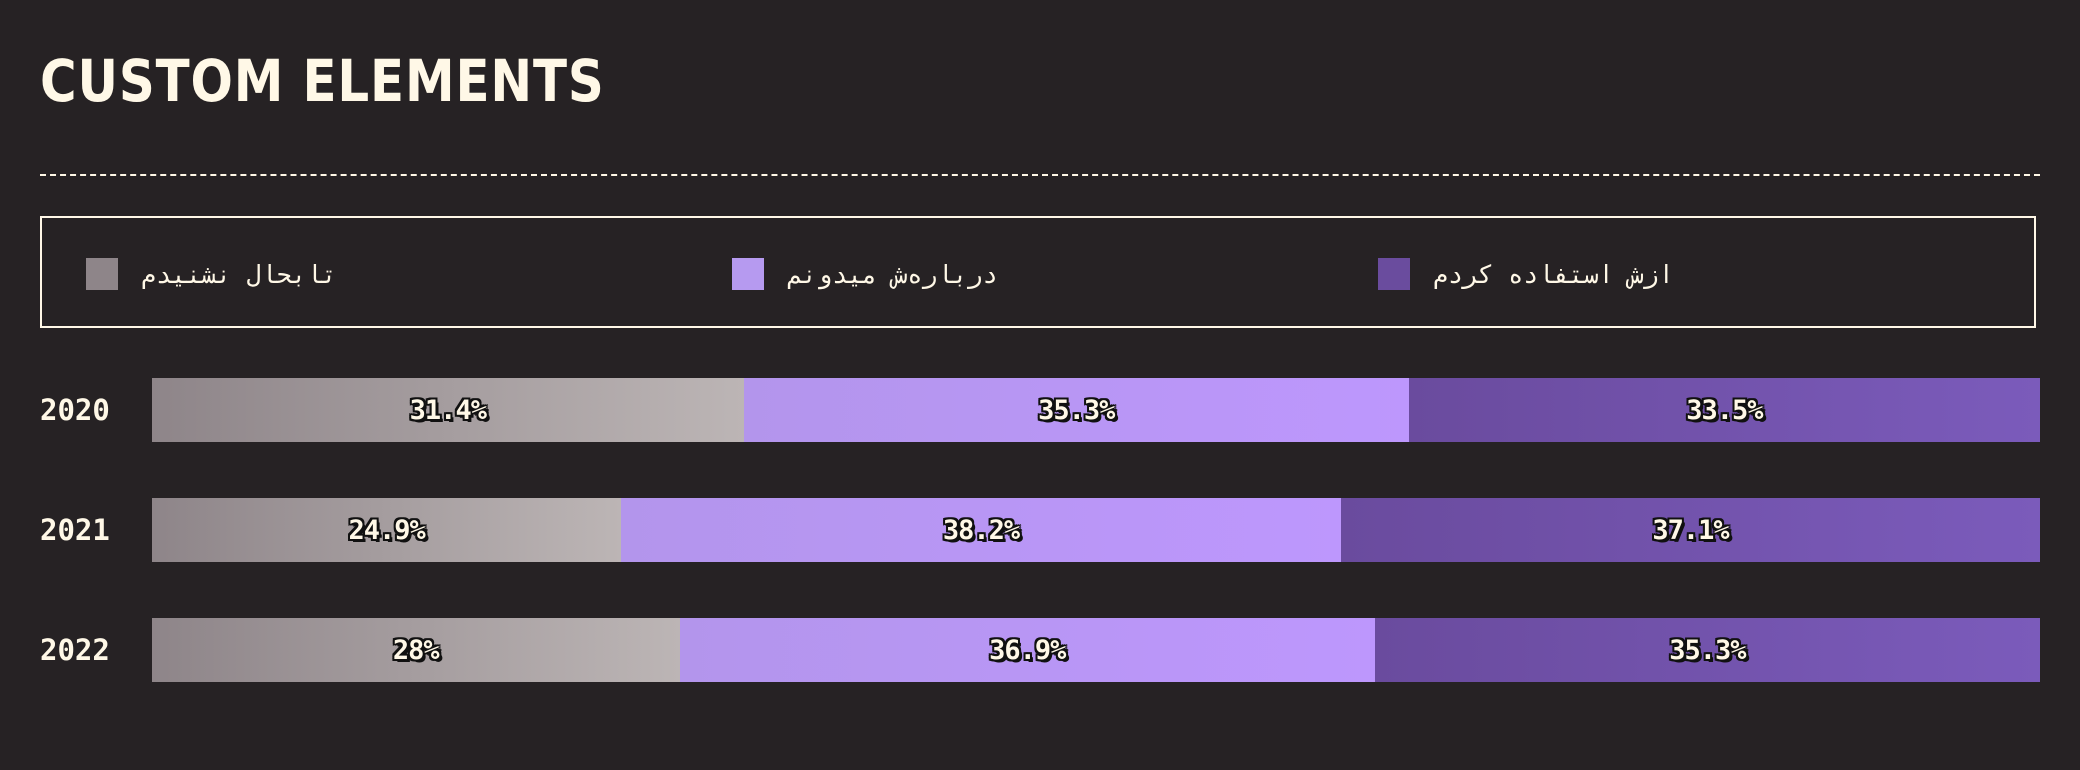 The height and width of the screenshot is (770, 2080). I want to click on bar-segment-2021-2: 38.2%, so click(981, 530).